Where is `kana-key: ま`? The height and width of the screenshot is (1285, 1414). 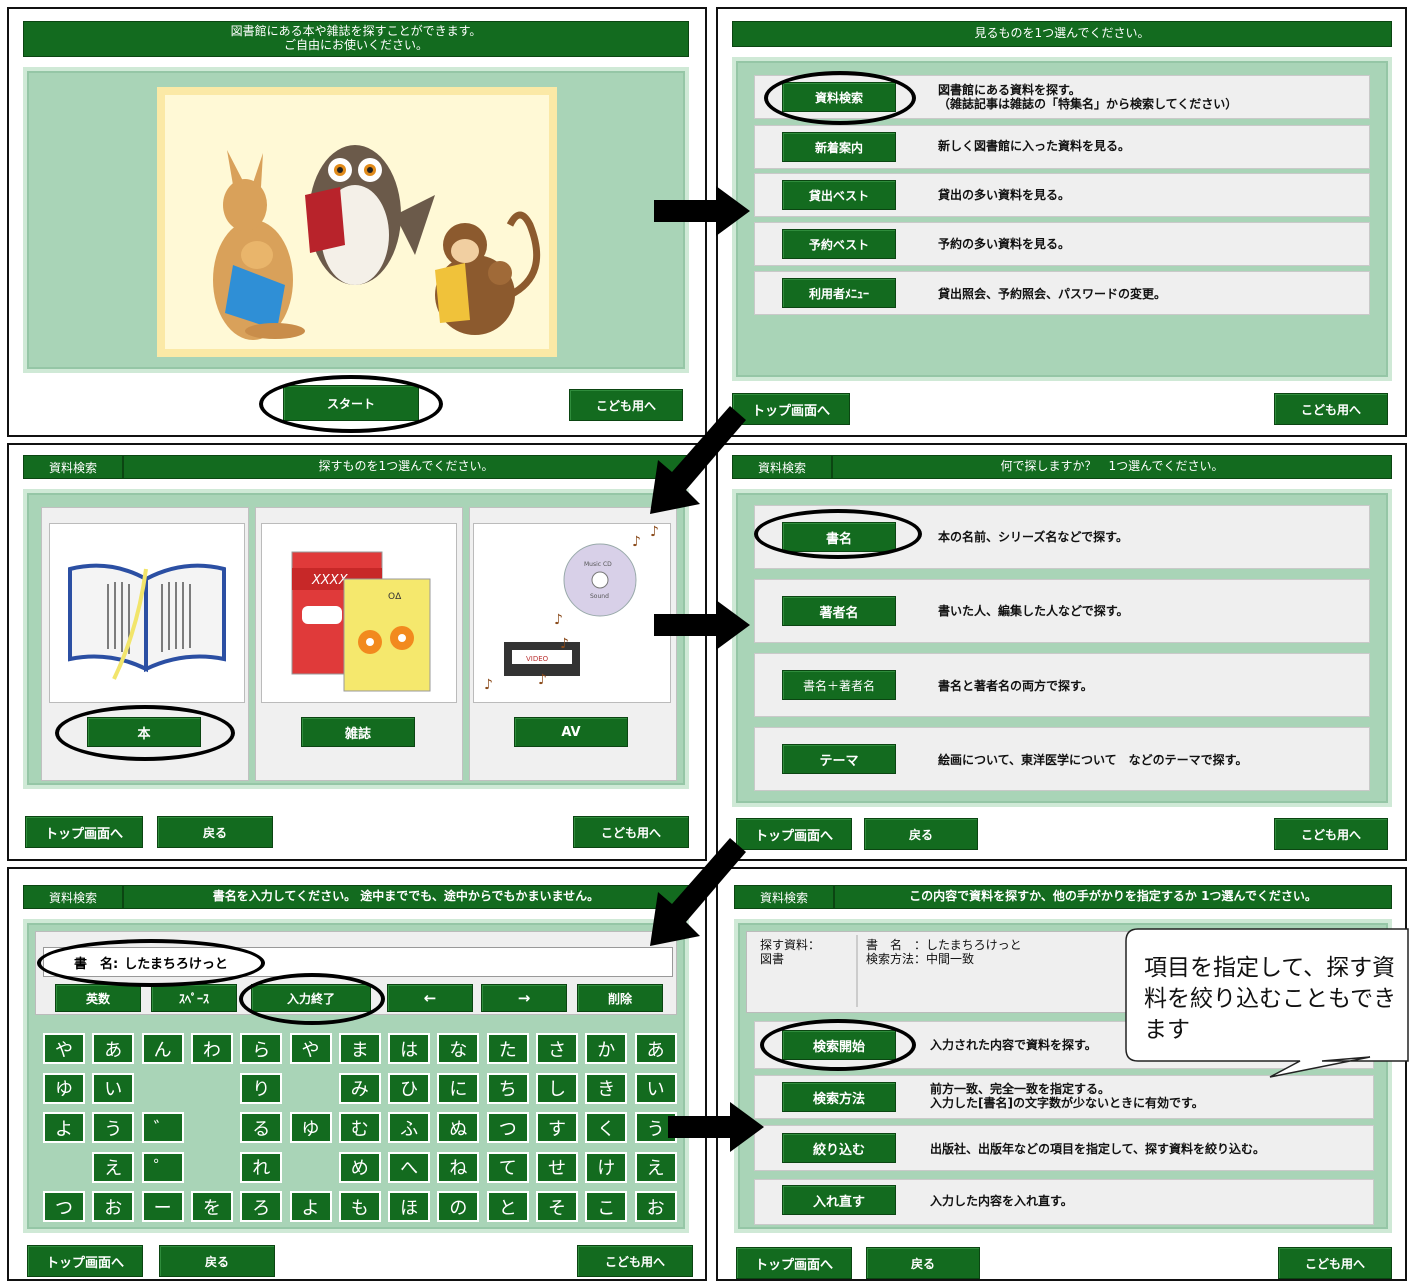 kana-key: ま is located at coordinates (359, 1048).